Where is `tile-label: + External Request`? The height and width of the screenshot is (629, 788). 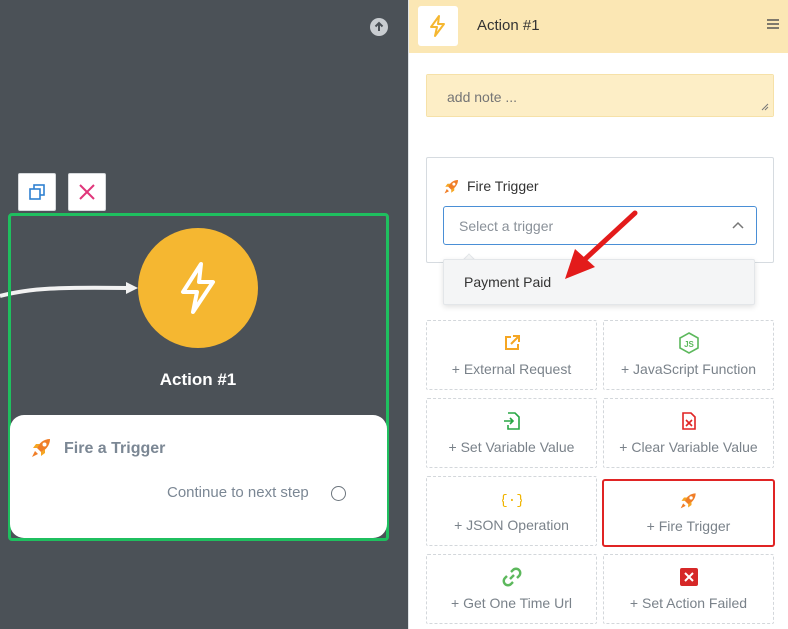 tile-label: + External Request is located at coordinates (511, 369).